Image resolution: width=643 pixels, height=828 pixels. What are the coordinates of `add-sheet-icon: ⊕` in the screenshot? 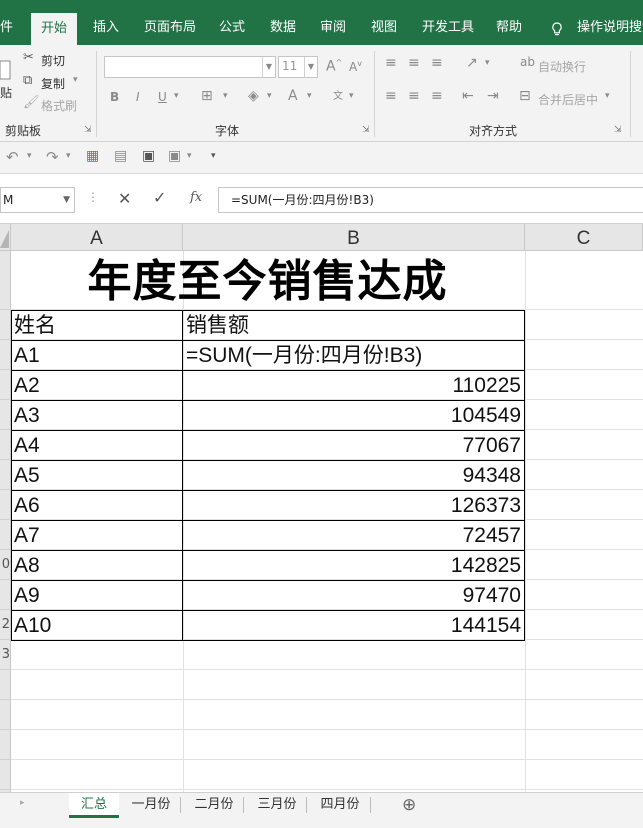 It's located at (409, 805).